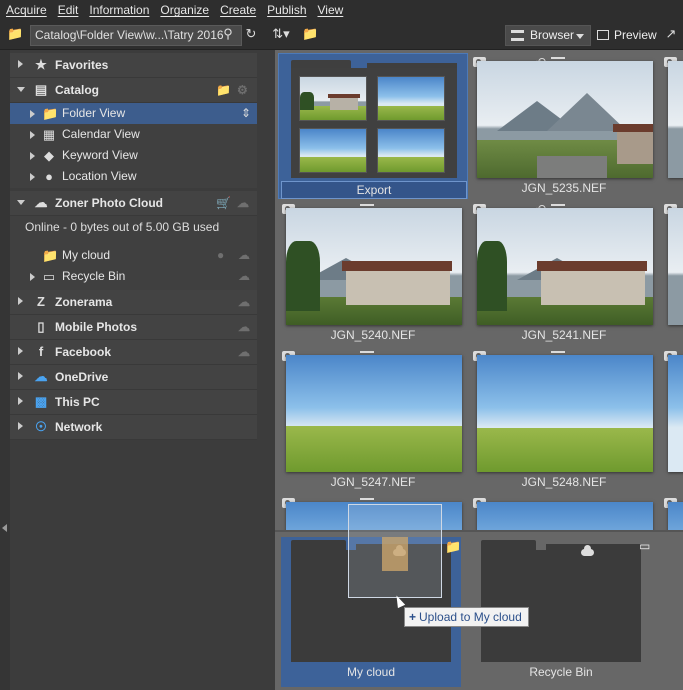 Image resolution: width=683 pixels, height=690 pixels. Describe the element at coordinates (133, 427) in the screenshot. I see `section-network: ☉ Network` at that location.